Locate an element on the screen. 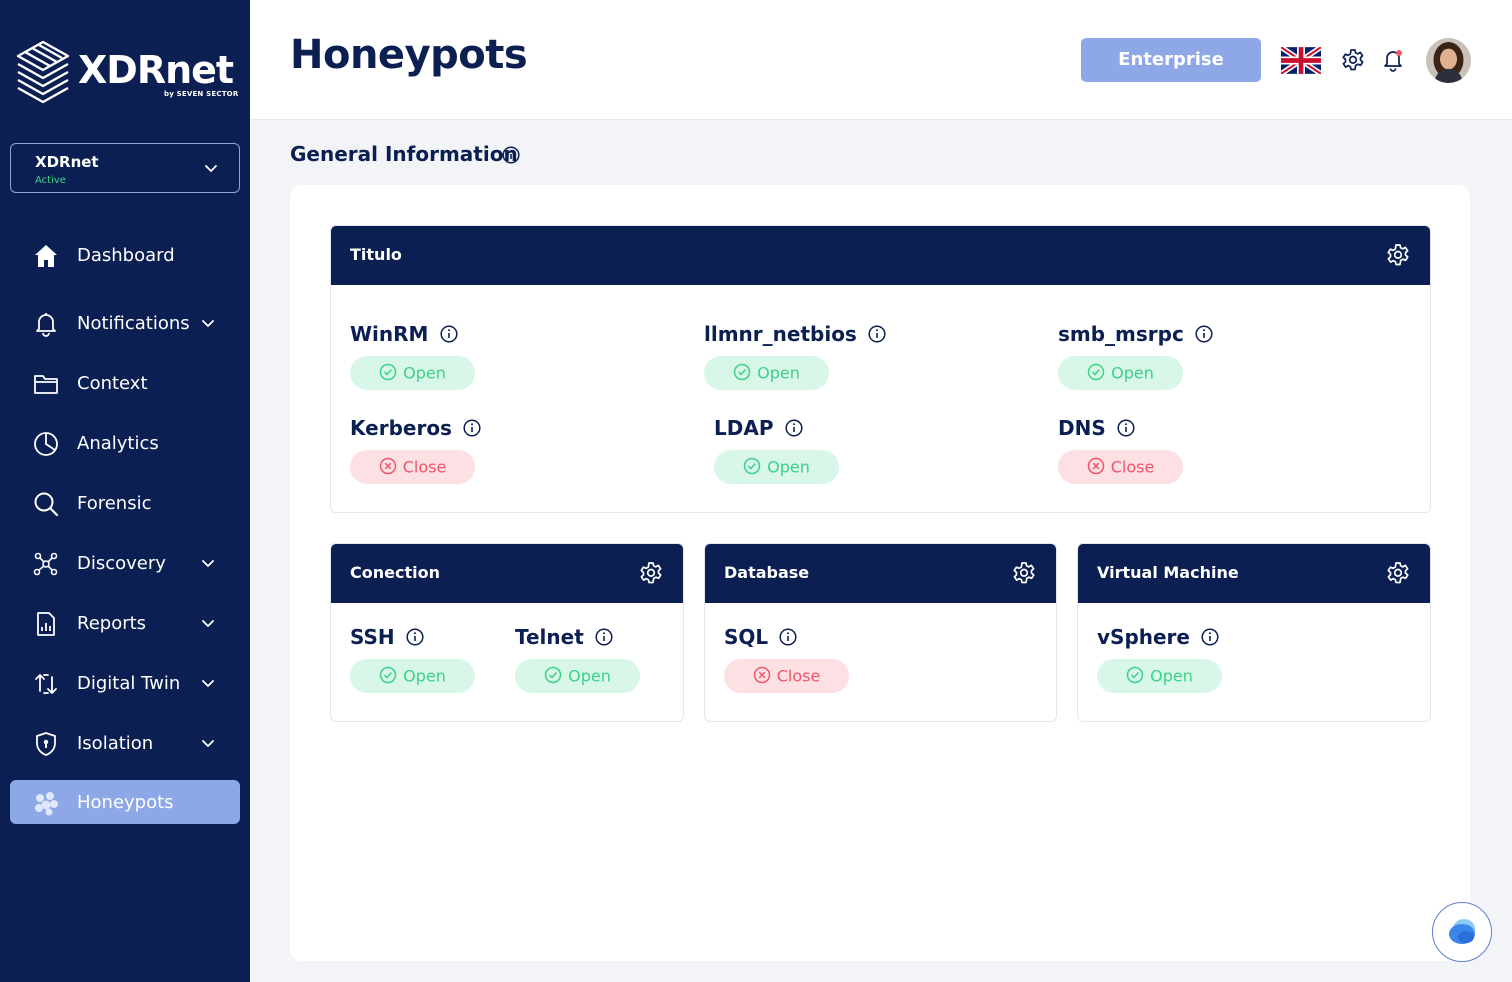 The image size is (1512, 982). service-name: smb_msrpc is located at coordinates (1121, 334).